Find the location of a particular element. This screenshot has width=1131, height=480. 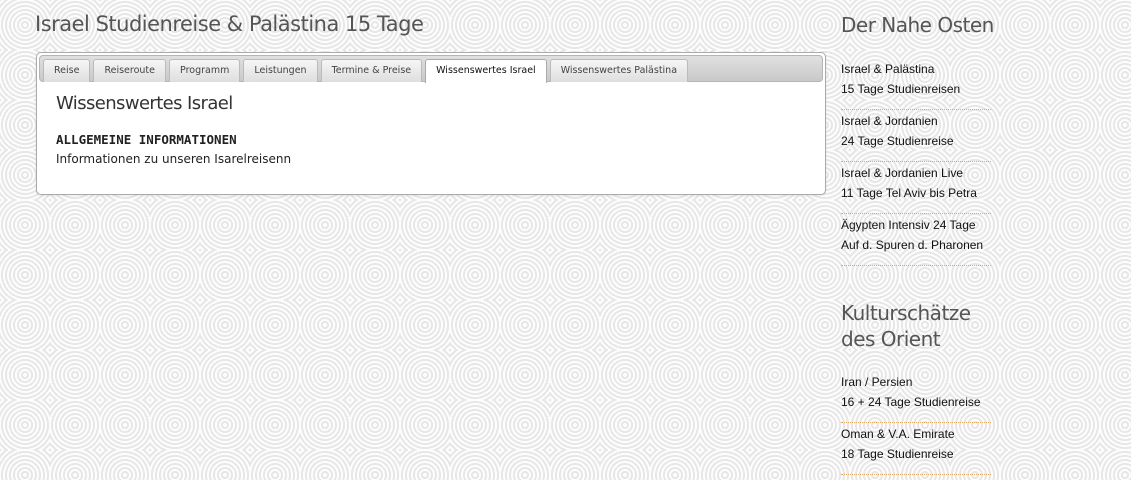

link-line: Auf d. Spuren d. Pharonen is located at coordinates (916, 246).